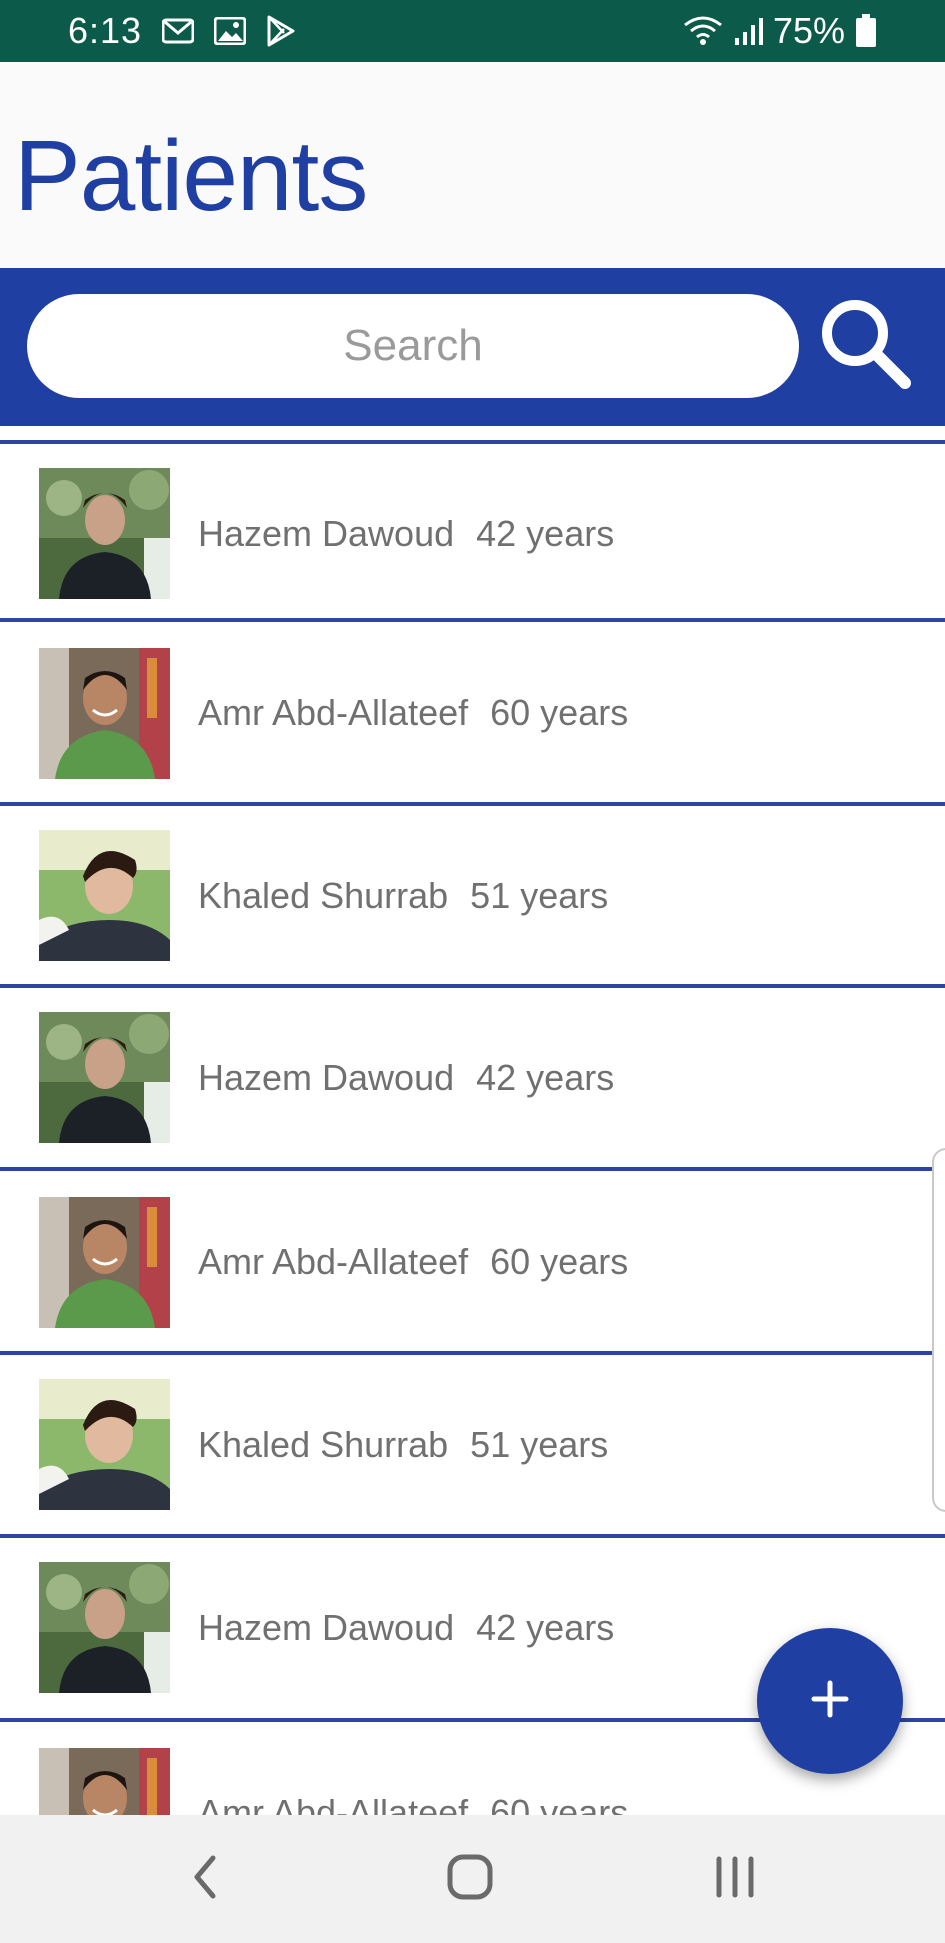 This screenshot has width=945, height=1943. What do you see at coordinates (178, 31) in the screenshot?
I see `gmail-icon` at bounding box center [178, 31].